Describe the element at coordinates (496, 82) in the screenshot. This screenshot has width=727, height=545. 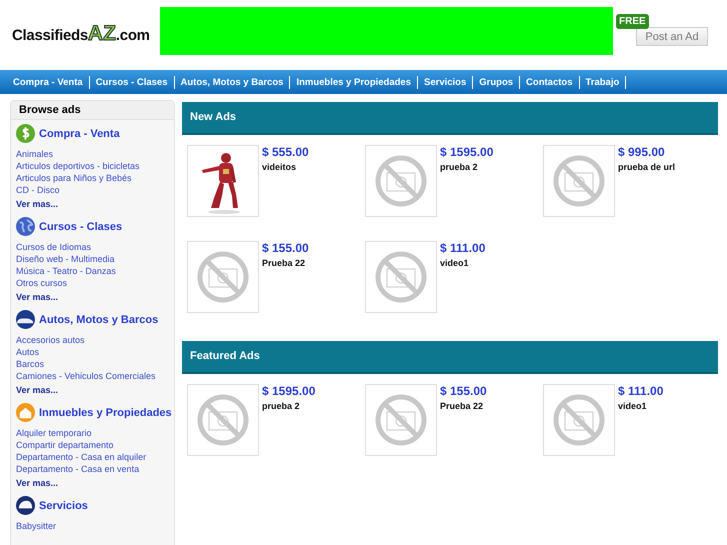
I see `nav-link: Grupos` at that location.